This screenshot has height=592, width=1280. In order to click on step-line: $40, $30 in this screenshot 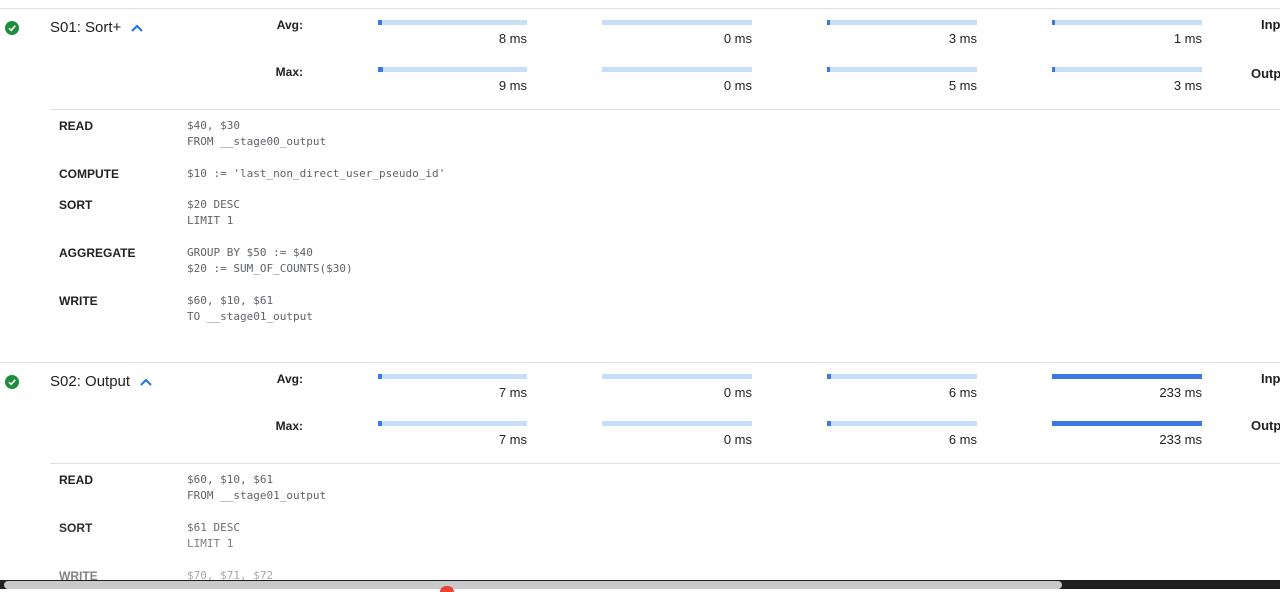, I will do `click(213, 125)`.